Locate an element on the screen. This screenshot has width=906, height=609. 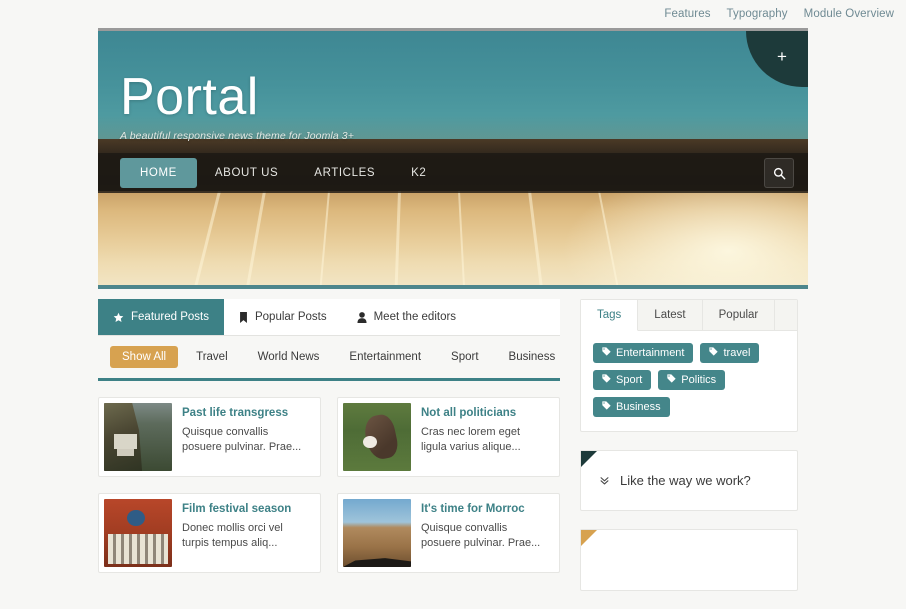
tab-popular-posts: Popular Posts is located at coordinates (283, 317).